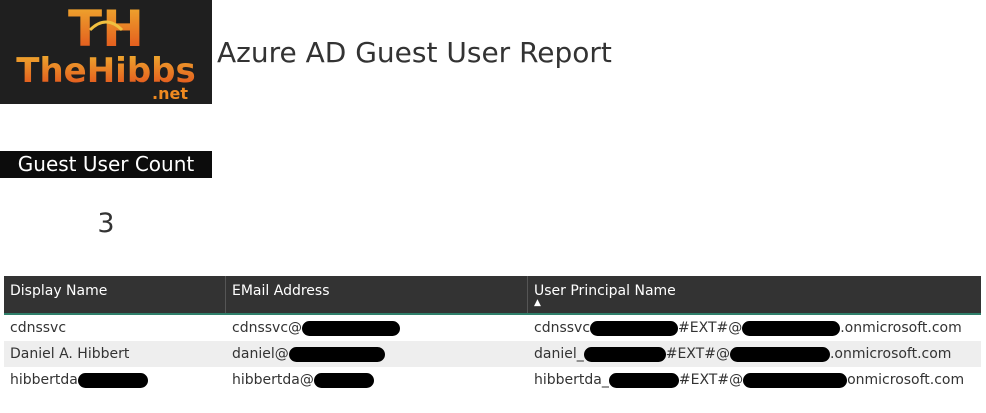 This screenshot has height=413, width=986. I want to click on logo-tld: .net, so click(170, 93).